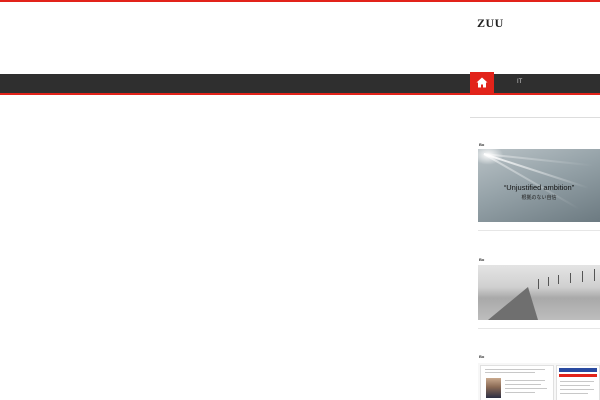  What do you see at coordinates (539, 198) in the screenshot?
I see `thumbnail-subtitle: 根拠のない自信` at bounding box center [539, 198].